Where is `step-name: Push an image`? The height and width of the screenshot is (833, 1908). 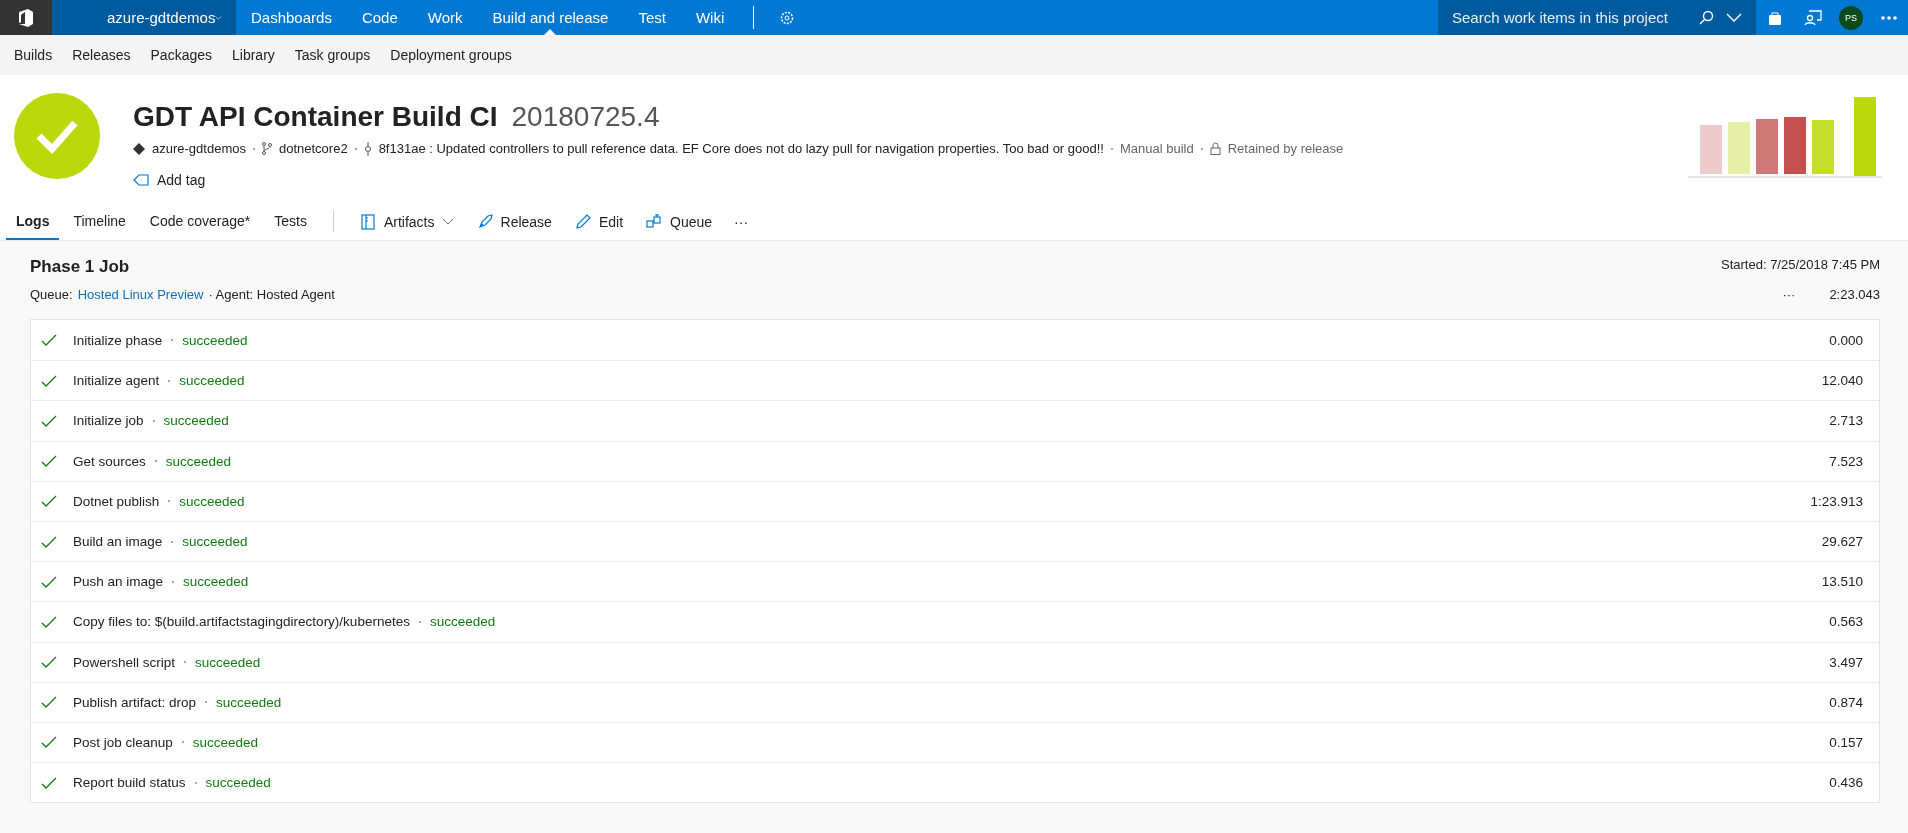
step-name: Push an image is located at coordinates (118, 582).